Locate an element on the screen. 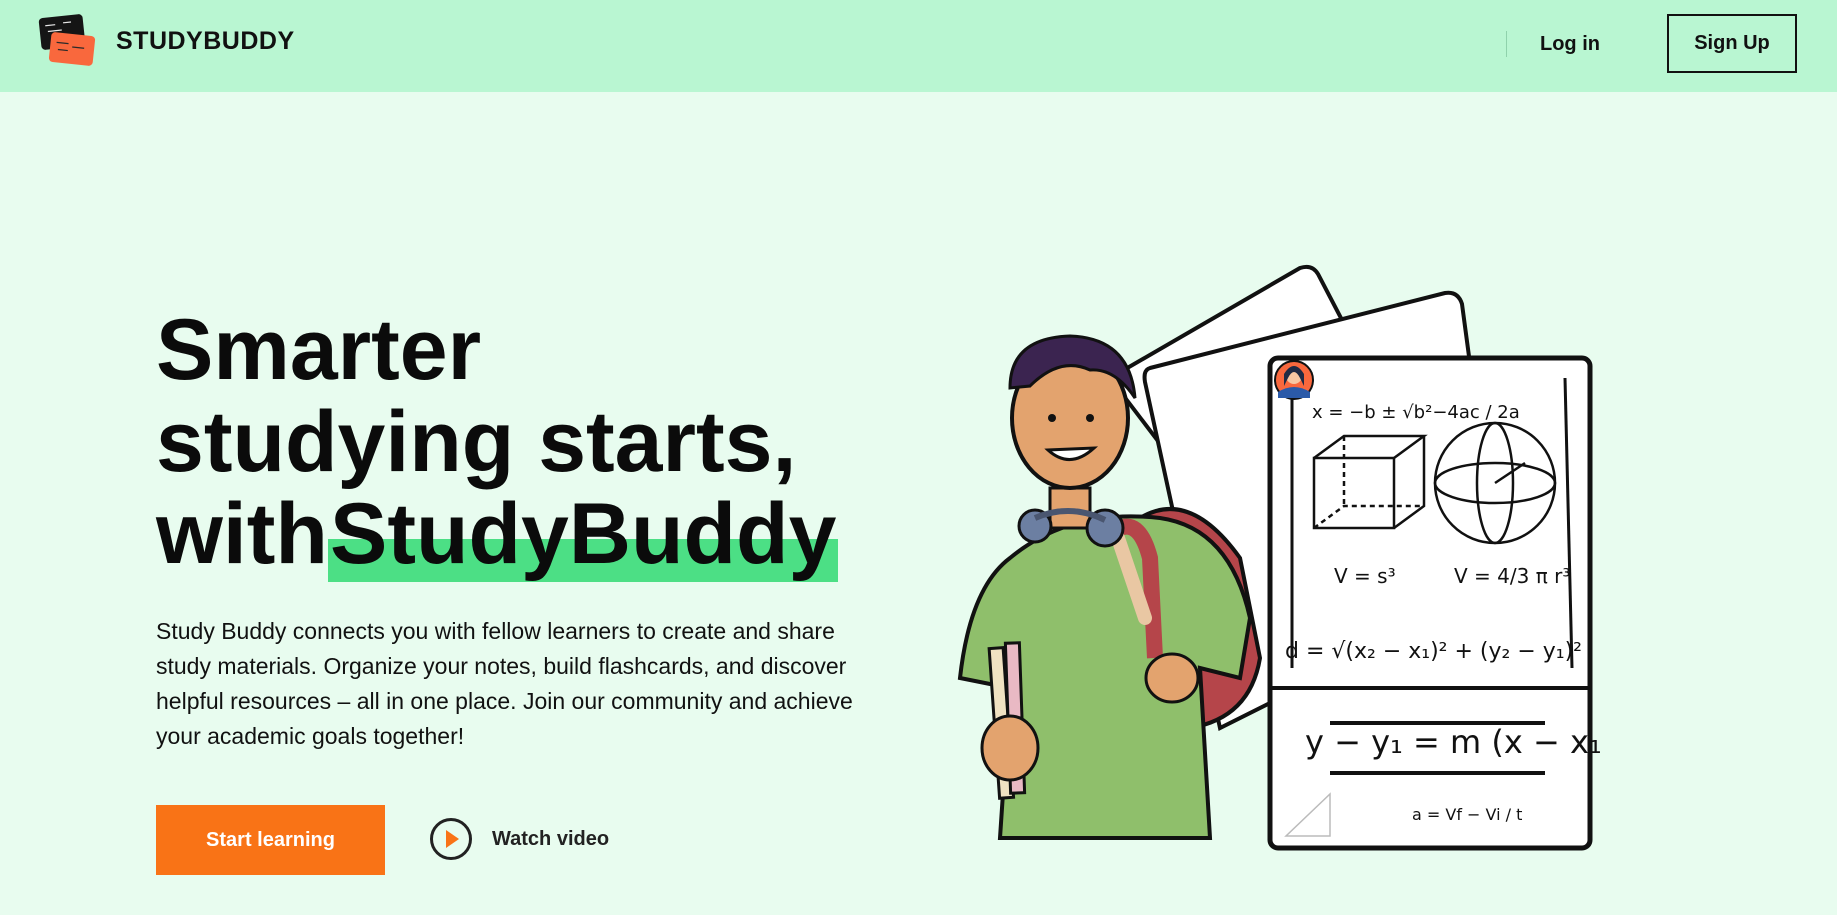 This screenshot has width=1837, height=915. hero-title-highlight: StudyBuddy is located at coordinates (583, 534).